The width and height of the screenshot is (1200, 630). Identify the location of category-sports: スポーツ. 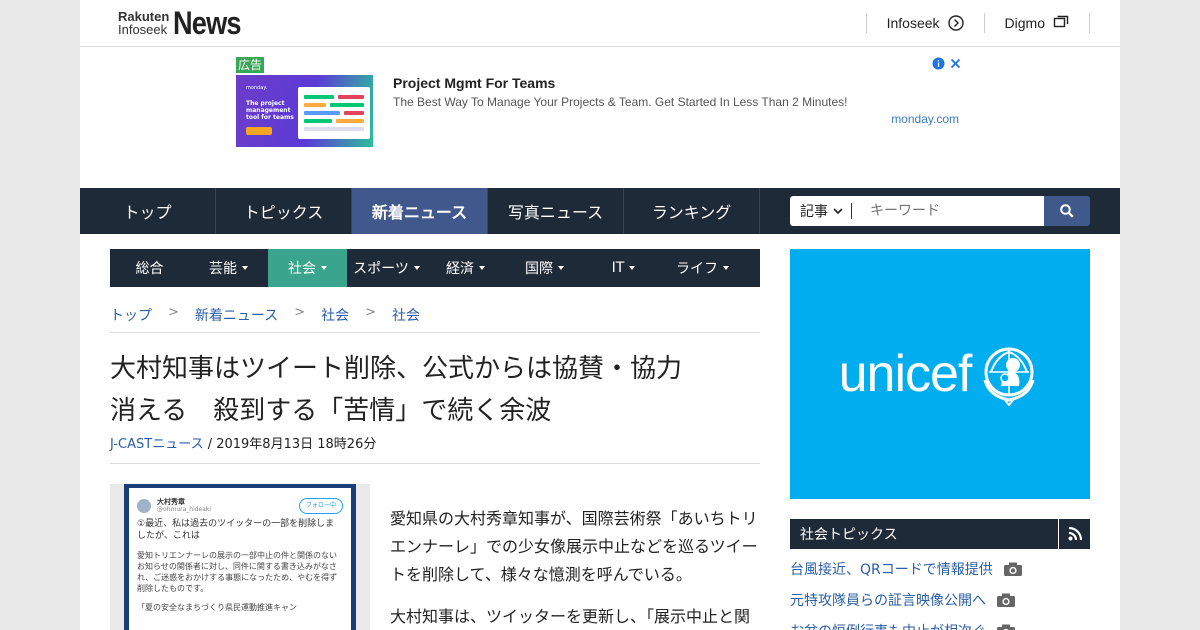
(386, 268).